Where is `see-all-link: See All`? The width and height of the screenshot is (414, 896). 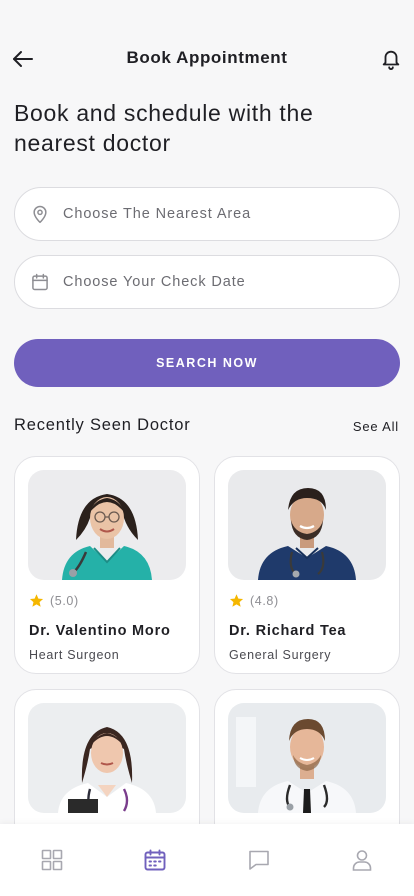 see-all-link: See All is located at coordinates (376, 426).